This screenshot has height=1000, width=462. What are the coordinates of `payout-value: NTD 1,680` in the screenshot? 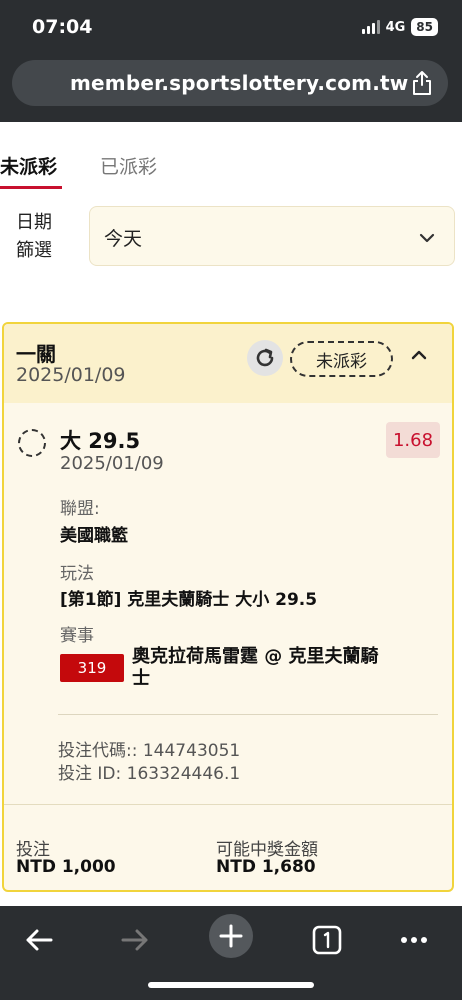 It's located at (266, 867).